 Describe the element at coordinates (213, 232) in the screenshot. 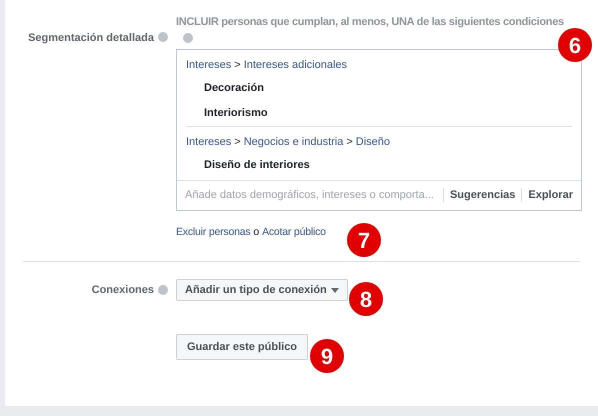

I see `exclude-link: Excluir personas` at that location.